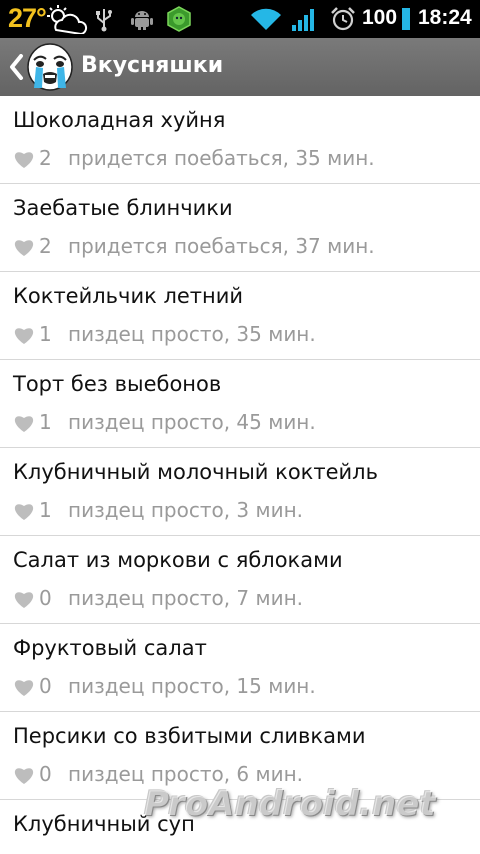  Describe the element at coordinates (445, 17) in the screenshot. I see `clock: 18:24` at that location.